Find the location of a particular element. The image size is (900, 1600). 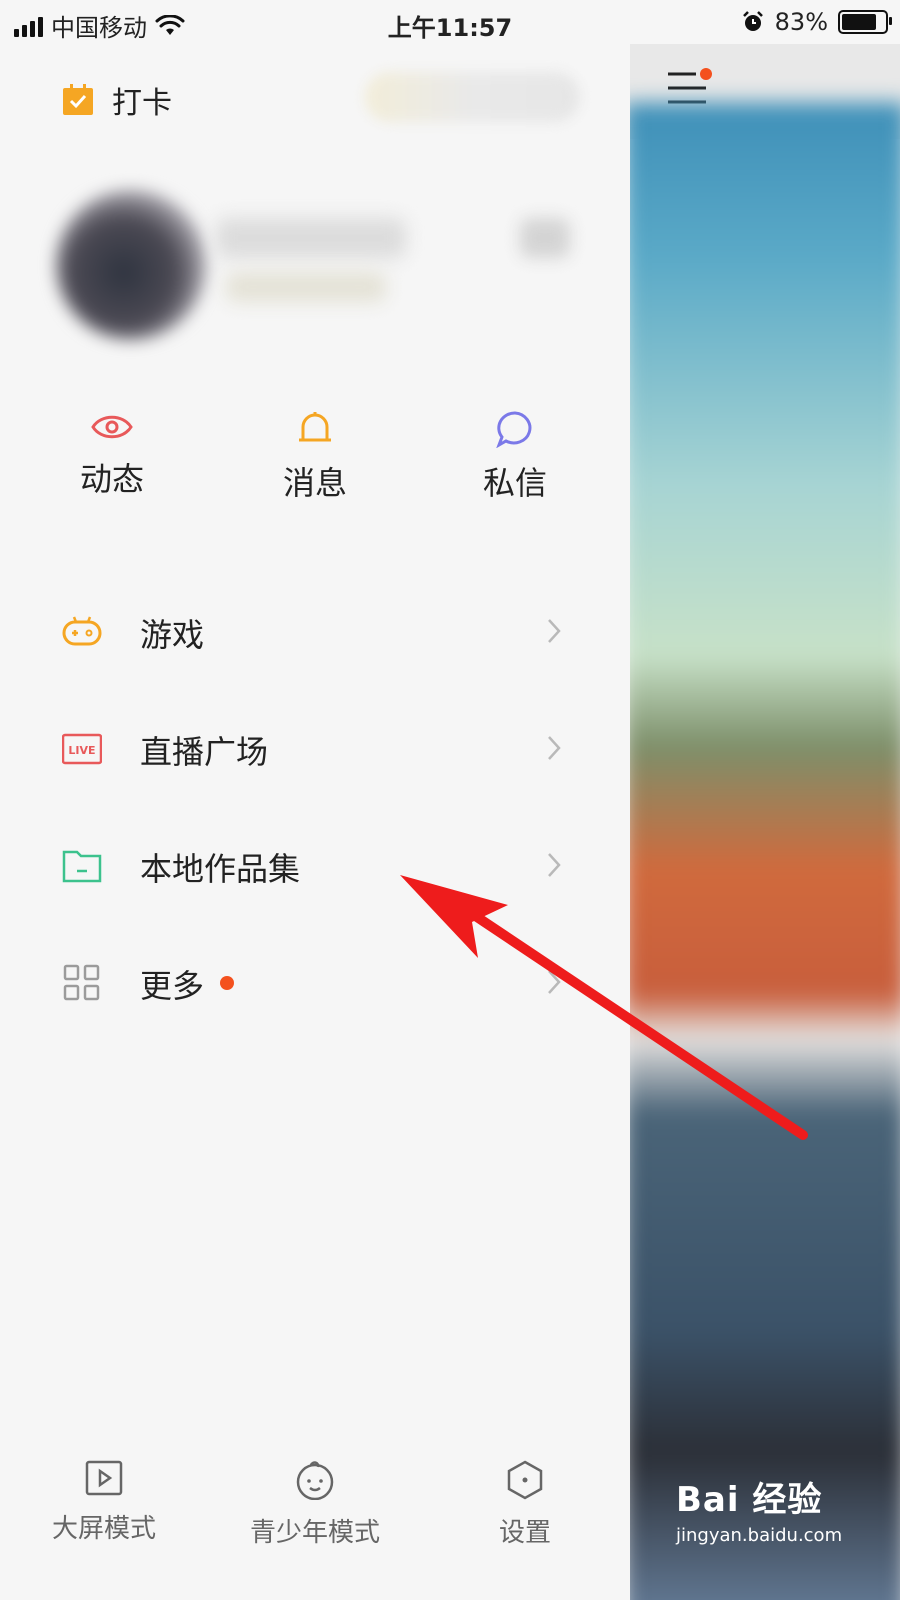

menu-item-label: 游戏 is located at coordinates (172, 635).